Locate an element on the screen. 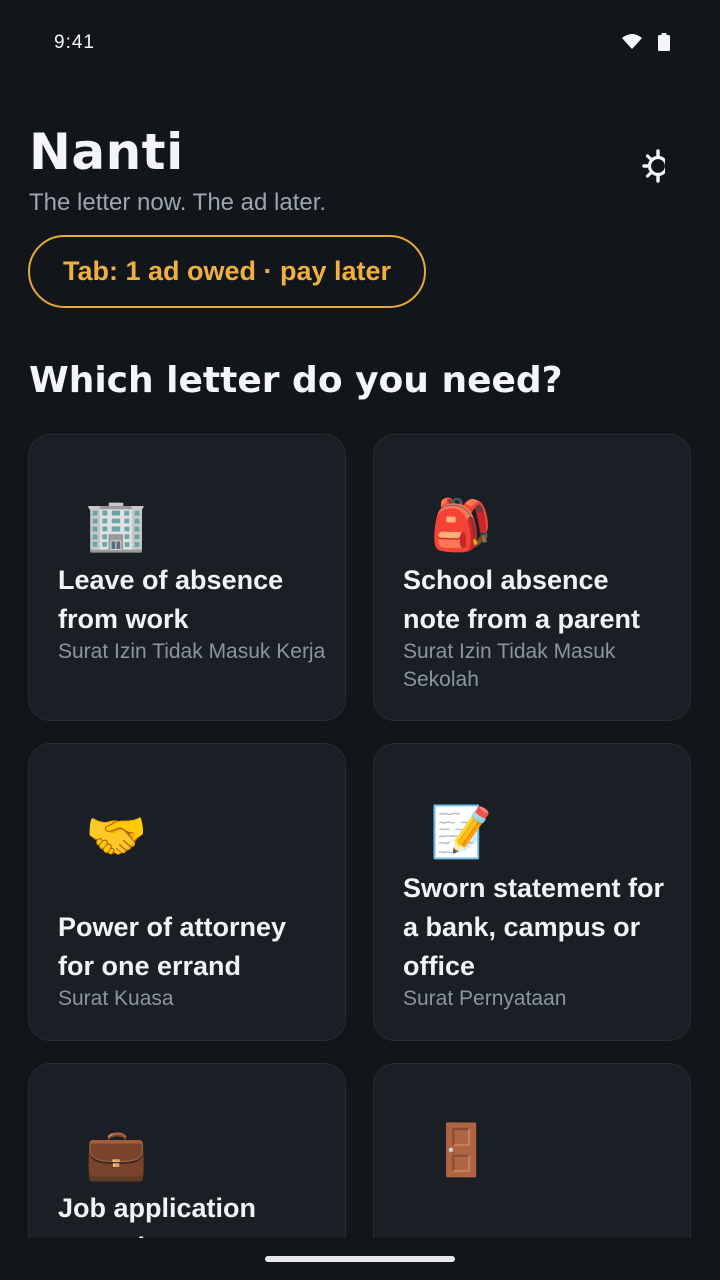  gear-icon is located at coordinates (657, 168).